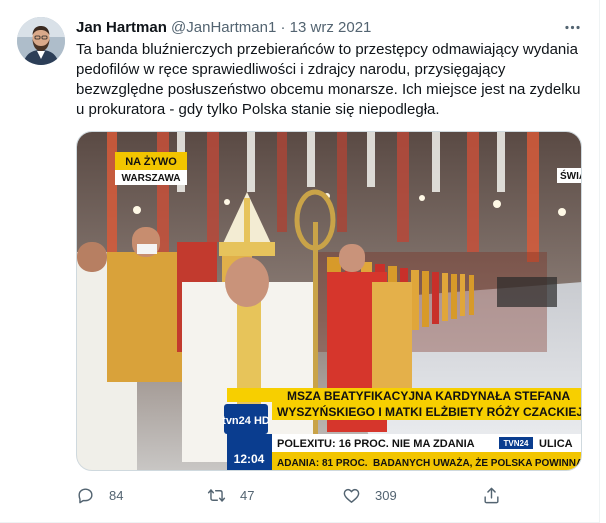 The width and height of the screenshot is (606, 523). I want to click on author-name: Jan Hartman, so click(121, 27).